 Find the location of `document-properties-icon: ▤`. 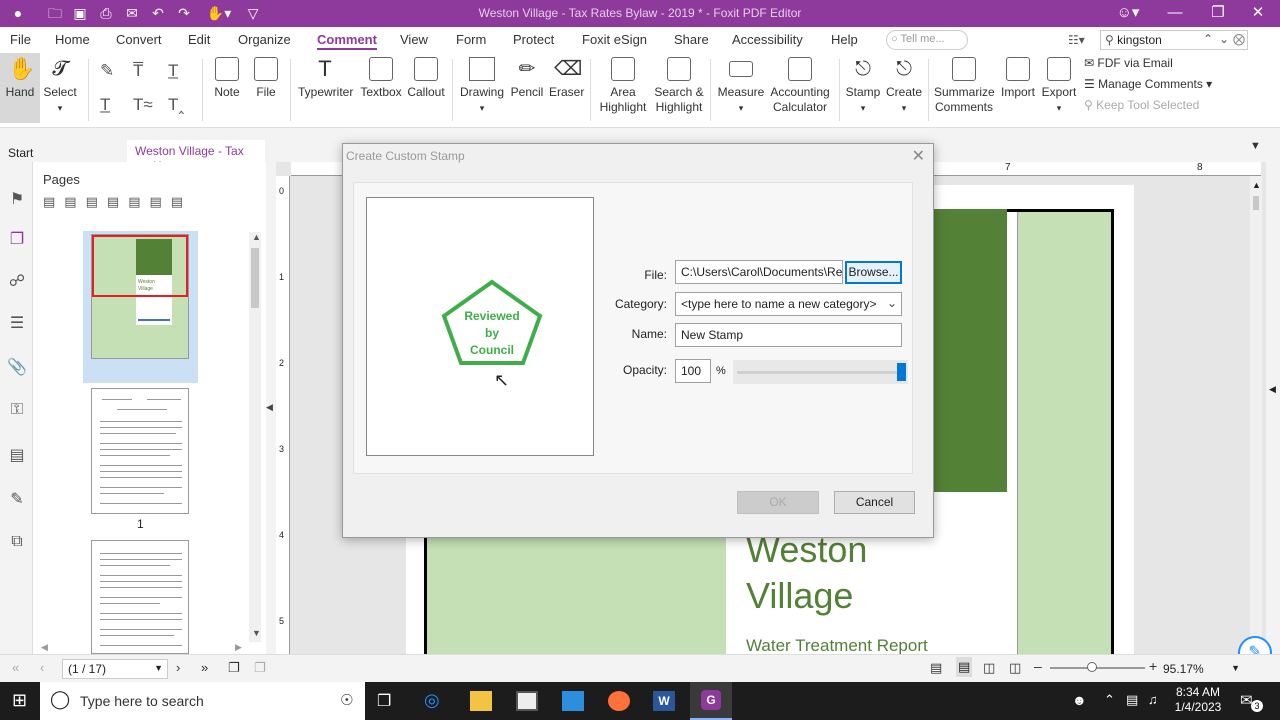

document-properties-icon: ▤ is located at coordinates (17, 456).